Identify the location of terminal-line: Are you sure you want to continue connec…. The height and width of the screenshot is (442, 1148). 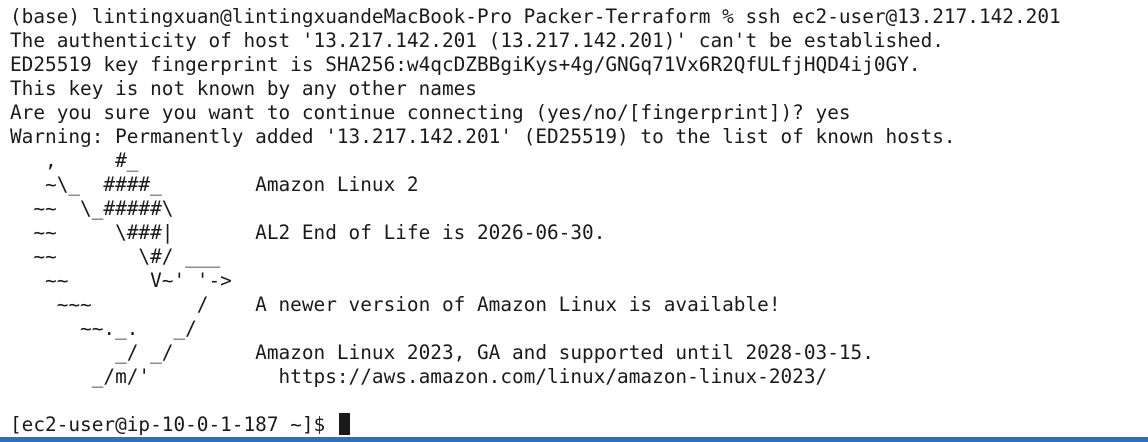
(430, 112).